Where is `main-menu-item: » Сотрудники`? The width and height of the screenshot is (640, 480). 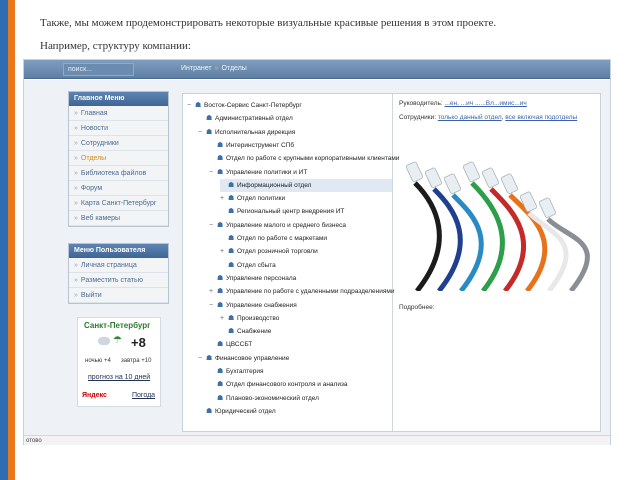
main-menu-item: » Сотрудники is located at coordinates (118, 143).